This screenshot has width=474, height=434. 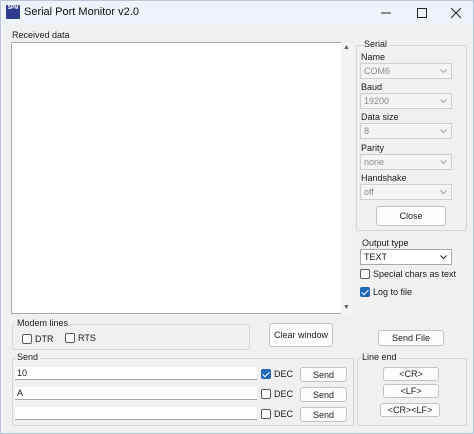 I want to click on output-type-value: TEXT, so click(x=376, y=257).